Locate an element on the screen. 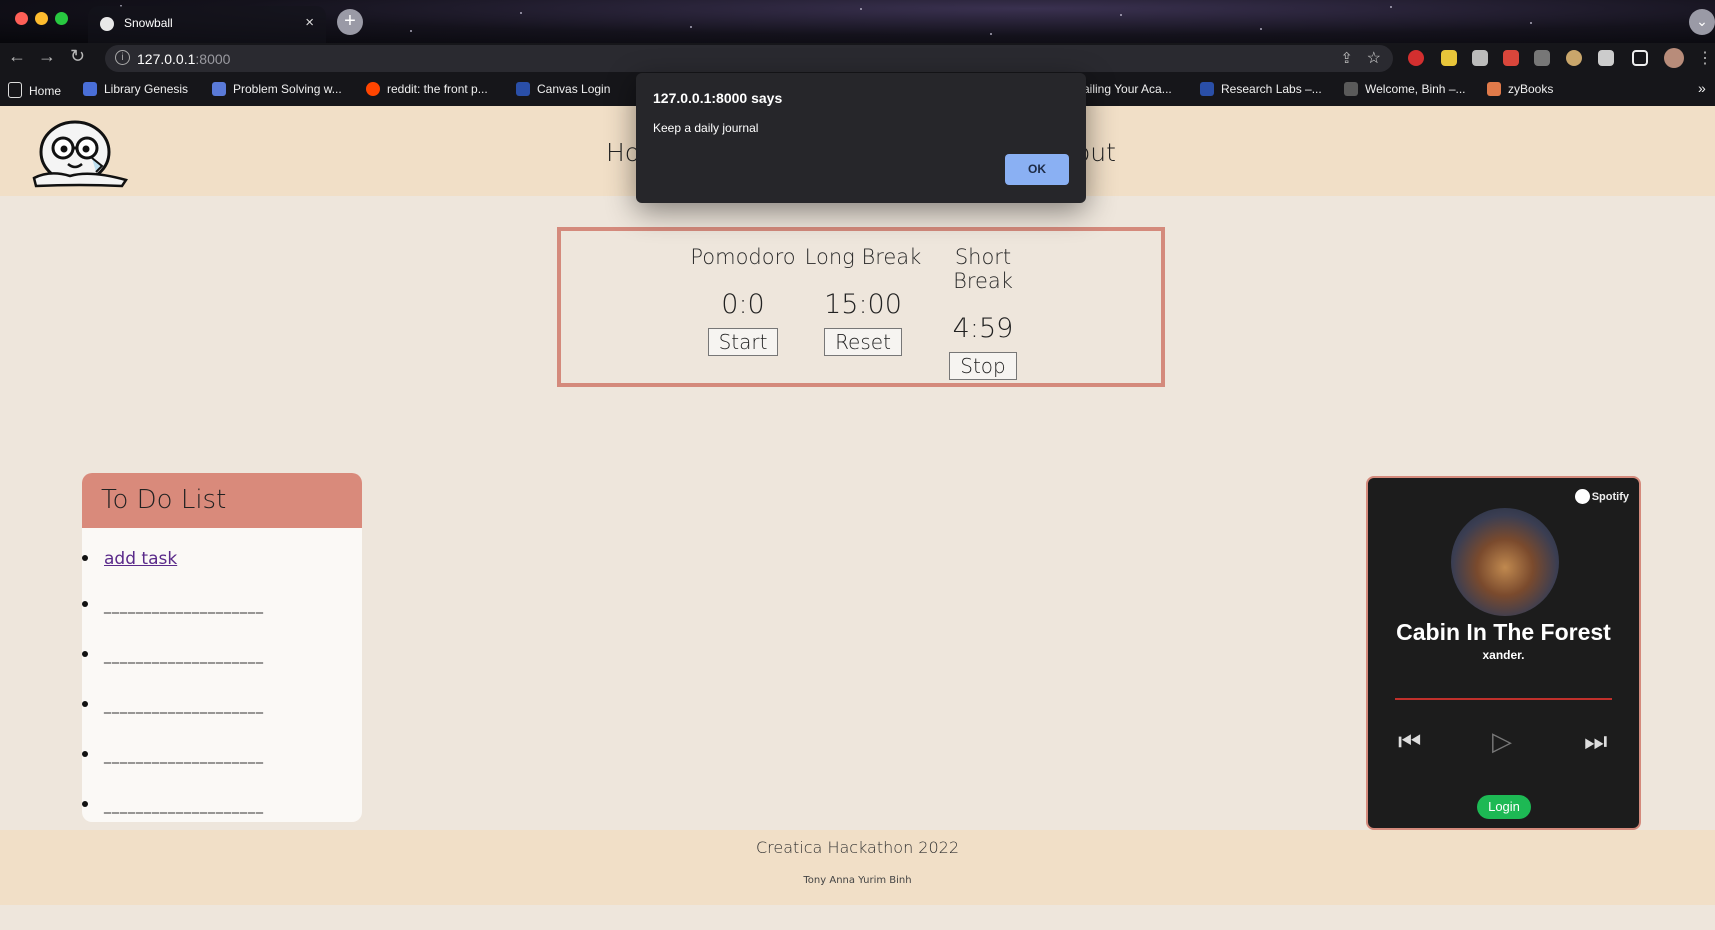 This screenshot has width=1715, height=930. bookmark-zybooks: zyBooks is located at coordinates (1520, 89).